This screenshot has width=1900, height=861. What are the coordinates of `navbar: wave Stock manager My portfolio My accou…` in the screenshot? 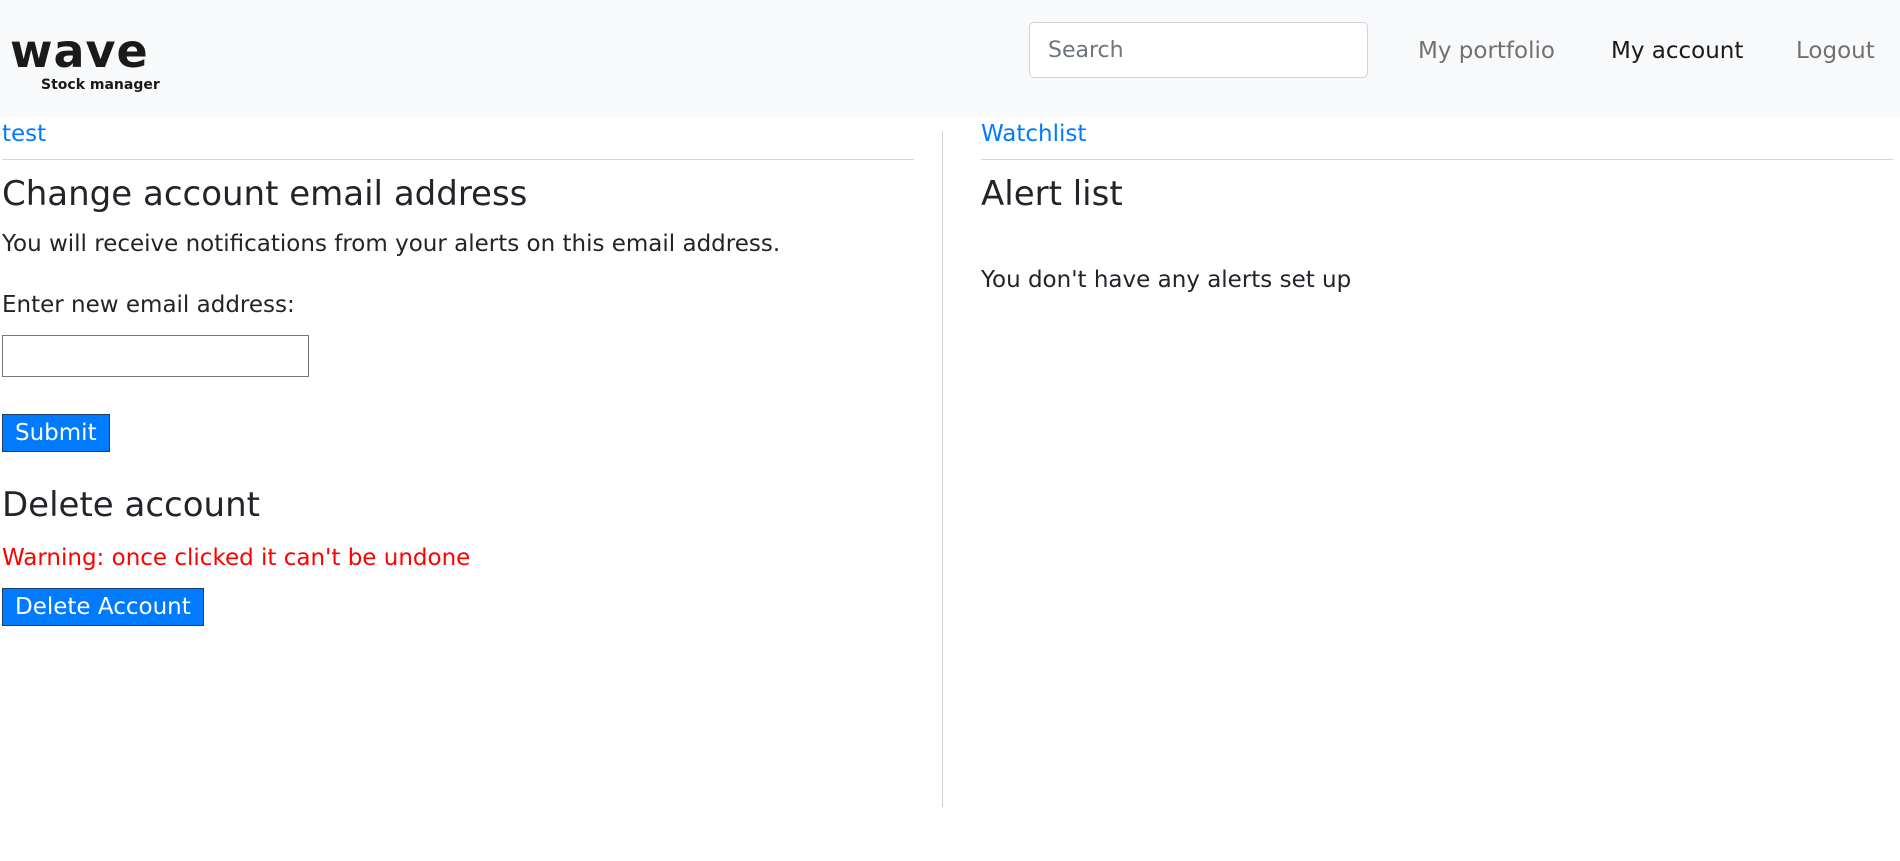 It's located at (950, 58).